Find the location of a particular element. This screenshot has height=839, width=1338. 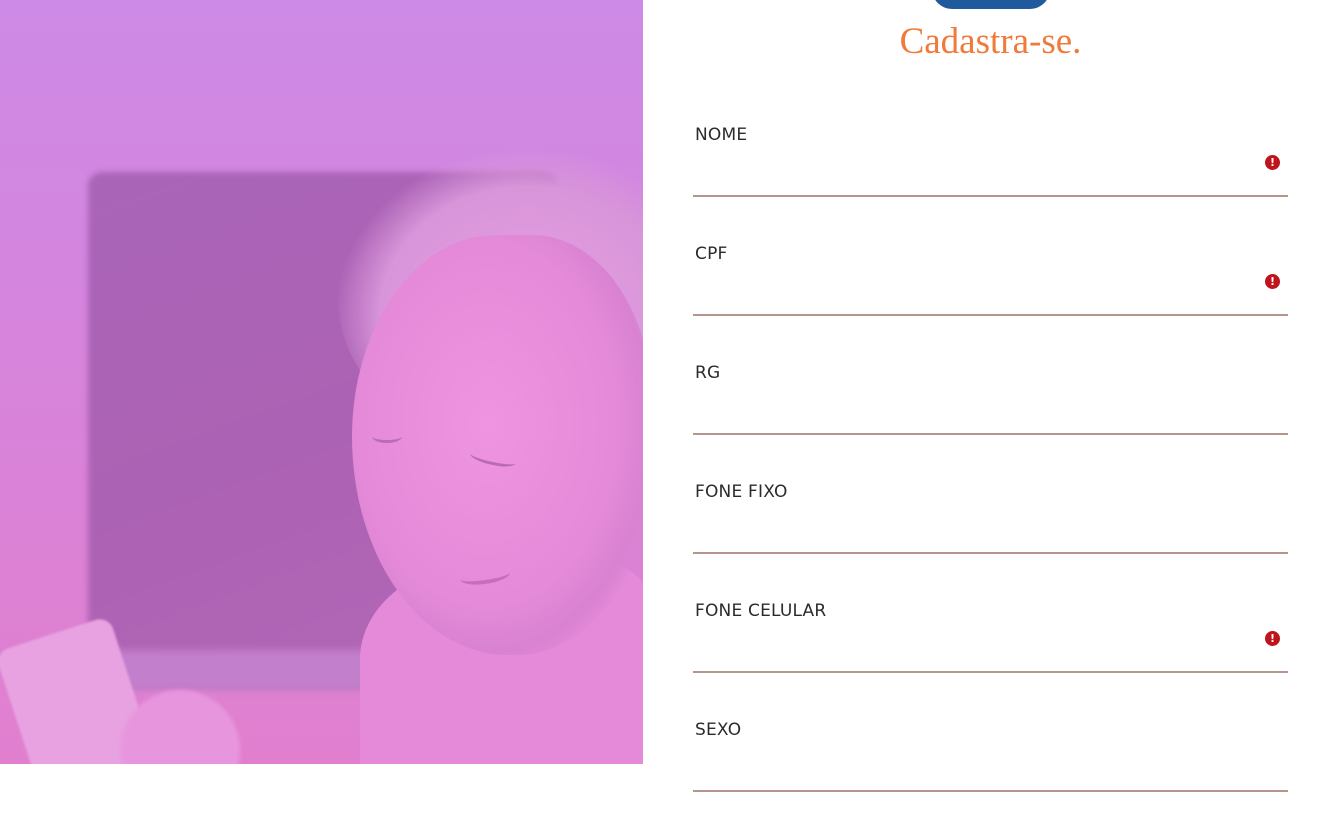

sexo-label: SEXO is located at coordinates (718, 730).